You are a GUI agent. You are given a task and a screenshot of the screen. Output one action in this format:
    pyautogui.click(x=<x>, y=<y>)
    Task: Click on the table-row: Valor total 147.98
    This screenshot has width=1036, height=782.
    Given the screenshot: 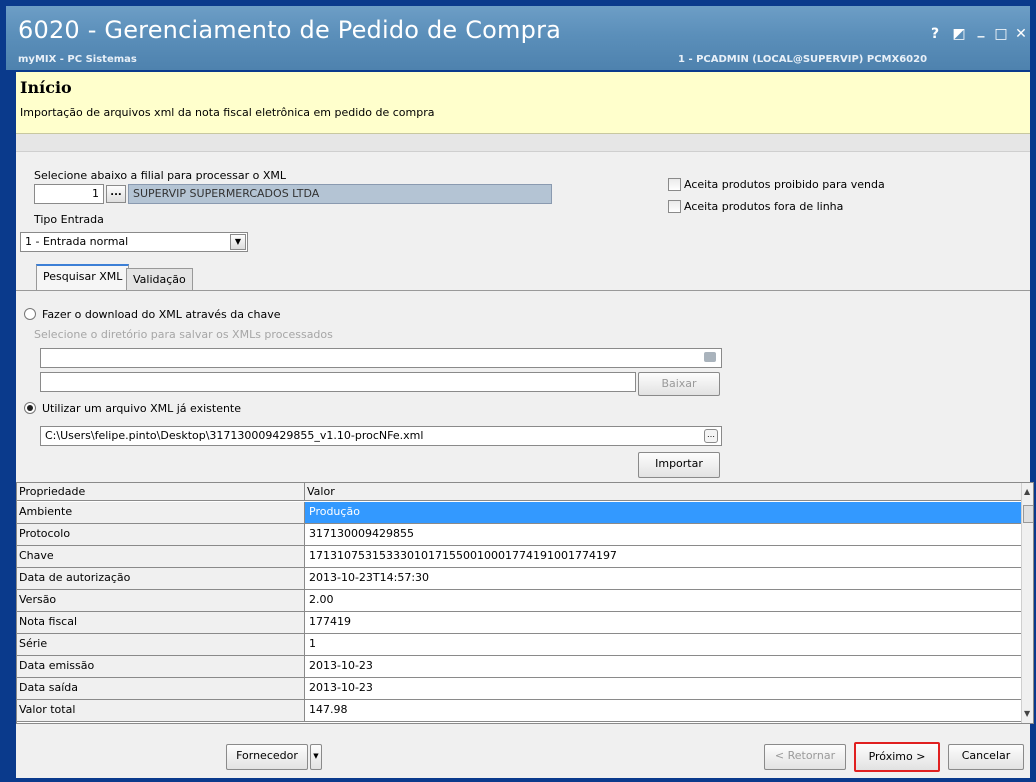 What is the action you would take?
    pyautogui.click(x=519, y=711)
    